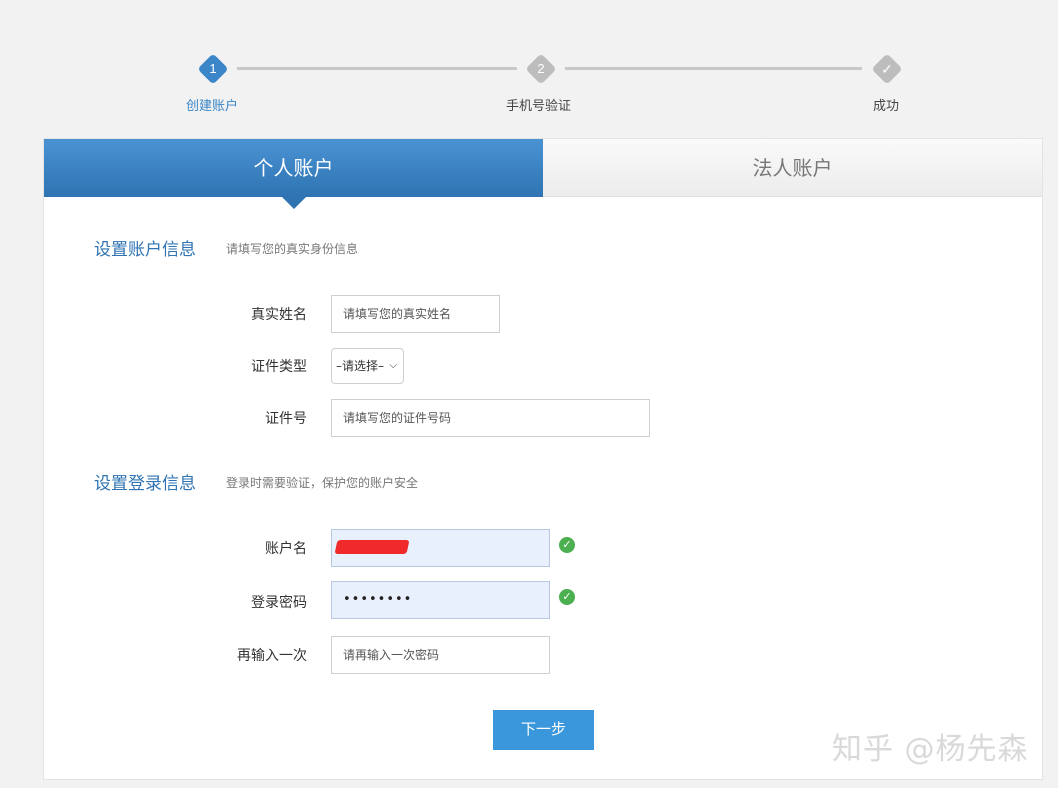  What do you see at coordinates (360, 366) in the screenshot?
I see `id-type-selected: –请选择–` at bounding box center [360, 366].